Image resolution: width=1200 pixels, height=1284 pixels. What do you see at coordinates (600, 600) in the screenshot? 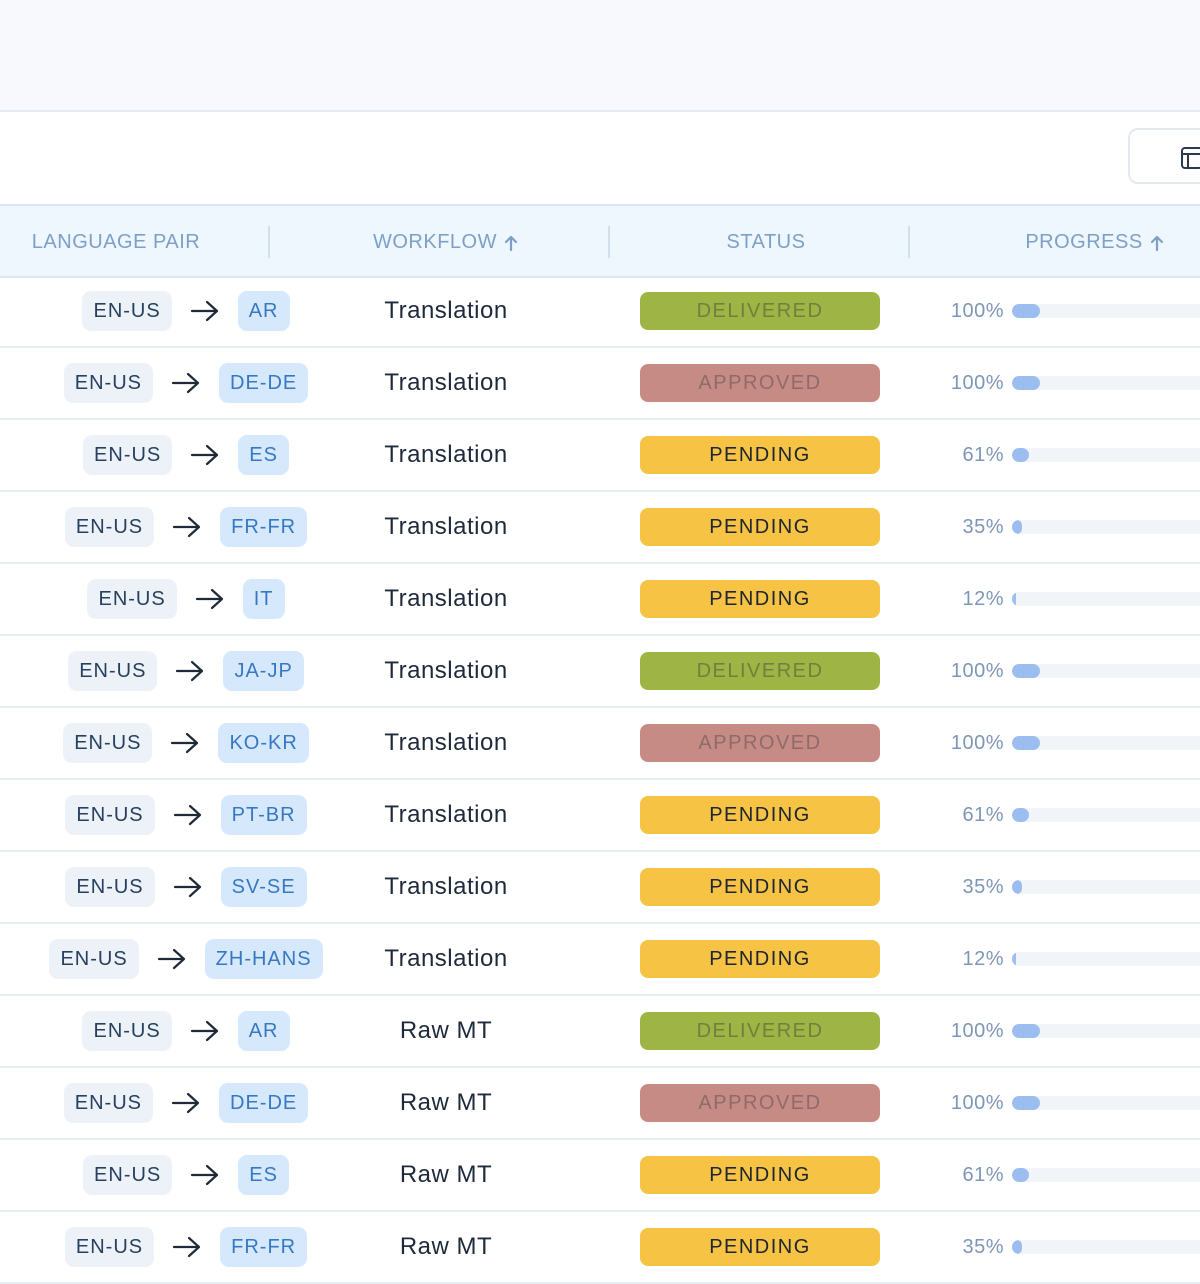
I see `table-row: EN-US IT Translation PENDING 12%` at bounding box center [600, 600].